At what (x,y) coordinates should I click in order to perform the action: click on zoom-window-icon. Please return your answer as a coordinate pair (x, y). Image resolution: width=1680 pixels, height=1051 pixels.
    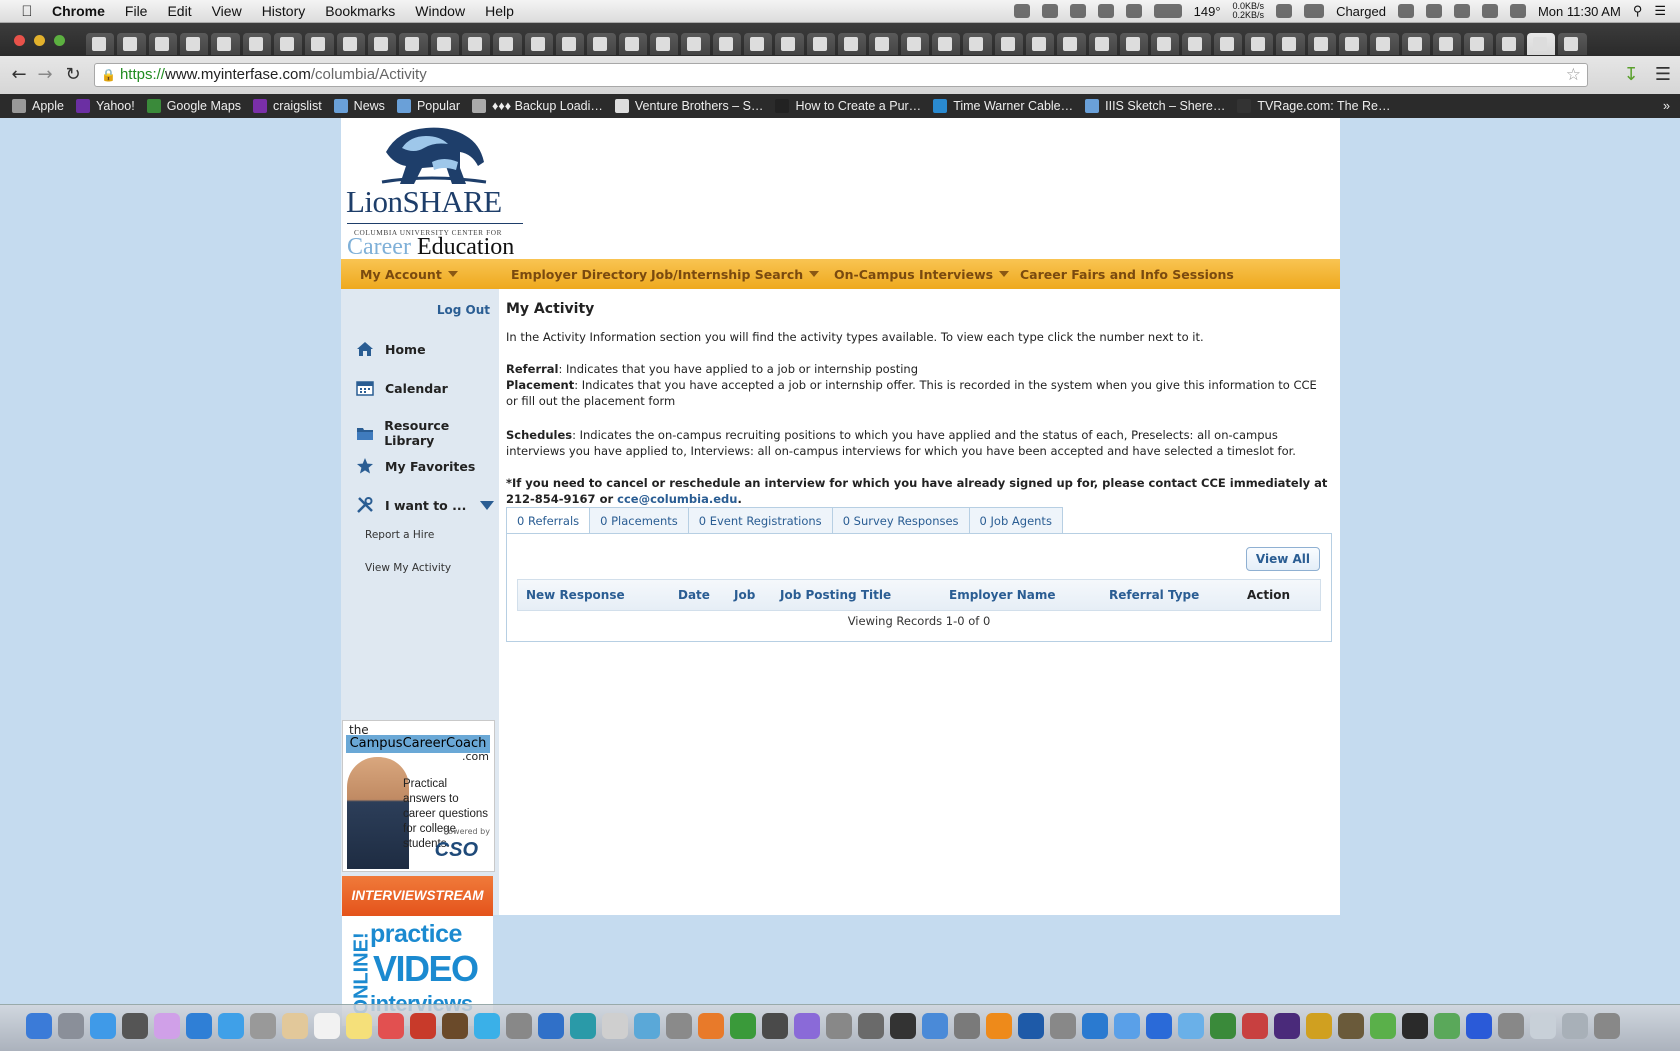
    Looking at the image, I should click on (59, 40).